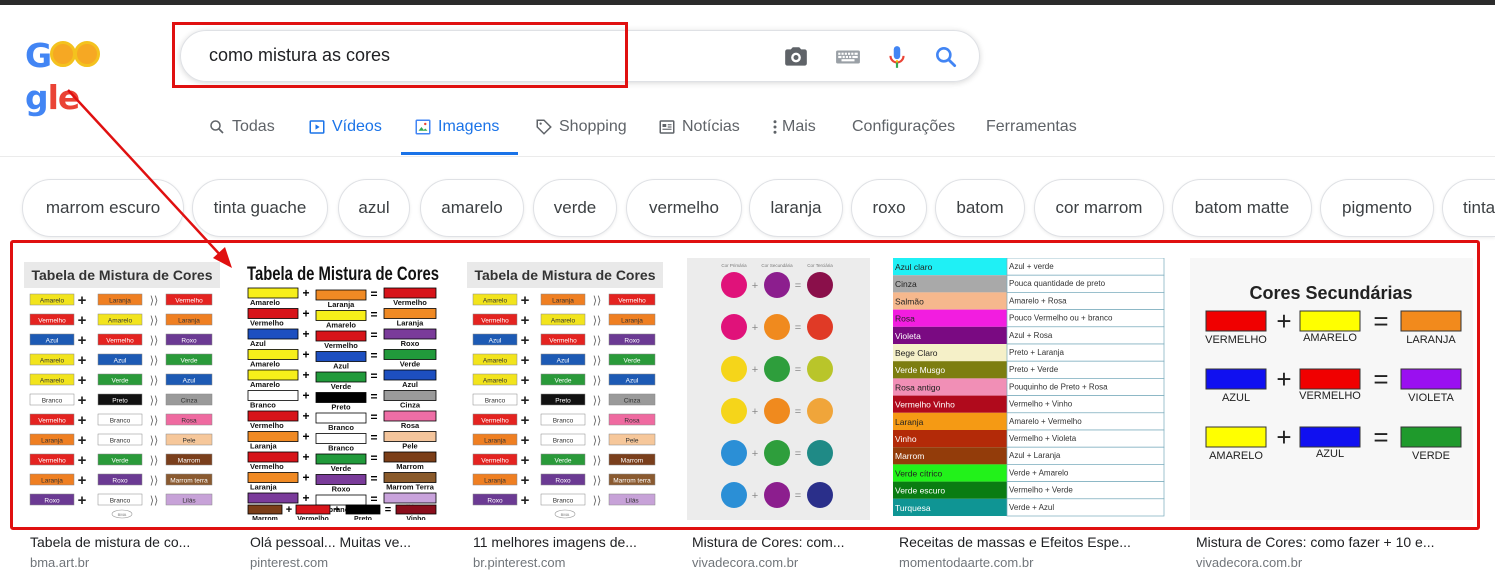  I want to click on tab-label: Shopping, so click(593, 127).